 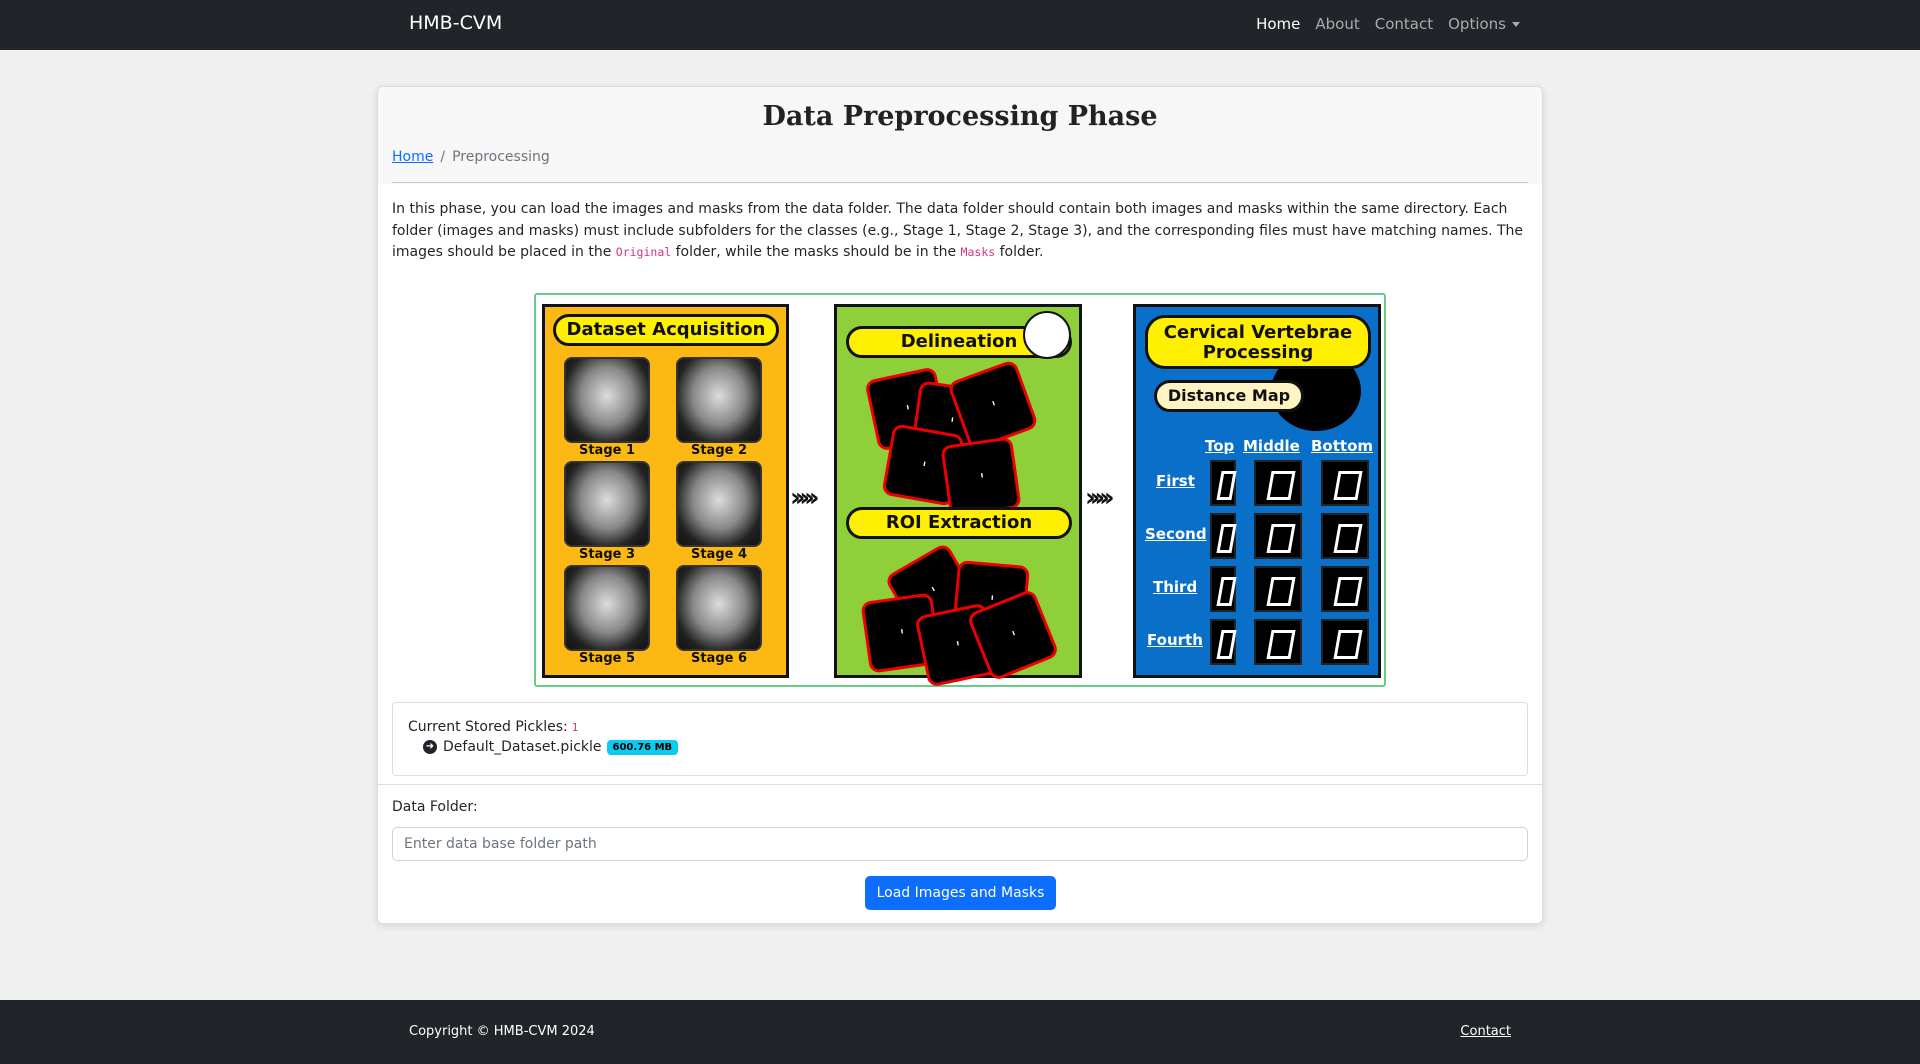 I want to click on load-images-button: Load Images and Masks, so click(x=960, y=893).